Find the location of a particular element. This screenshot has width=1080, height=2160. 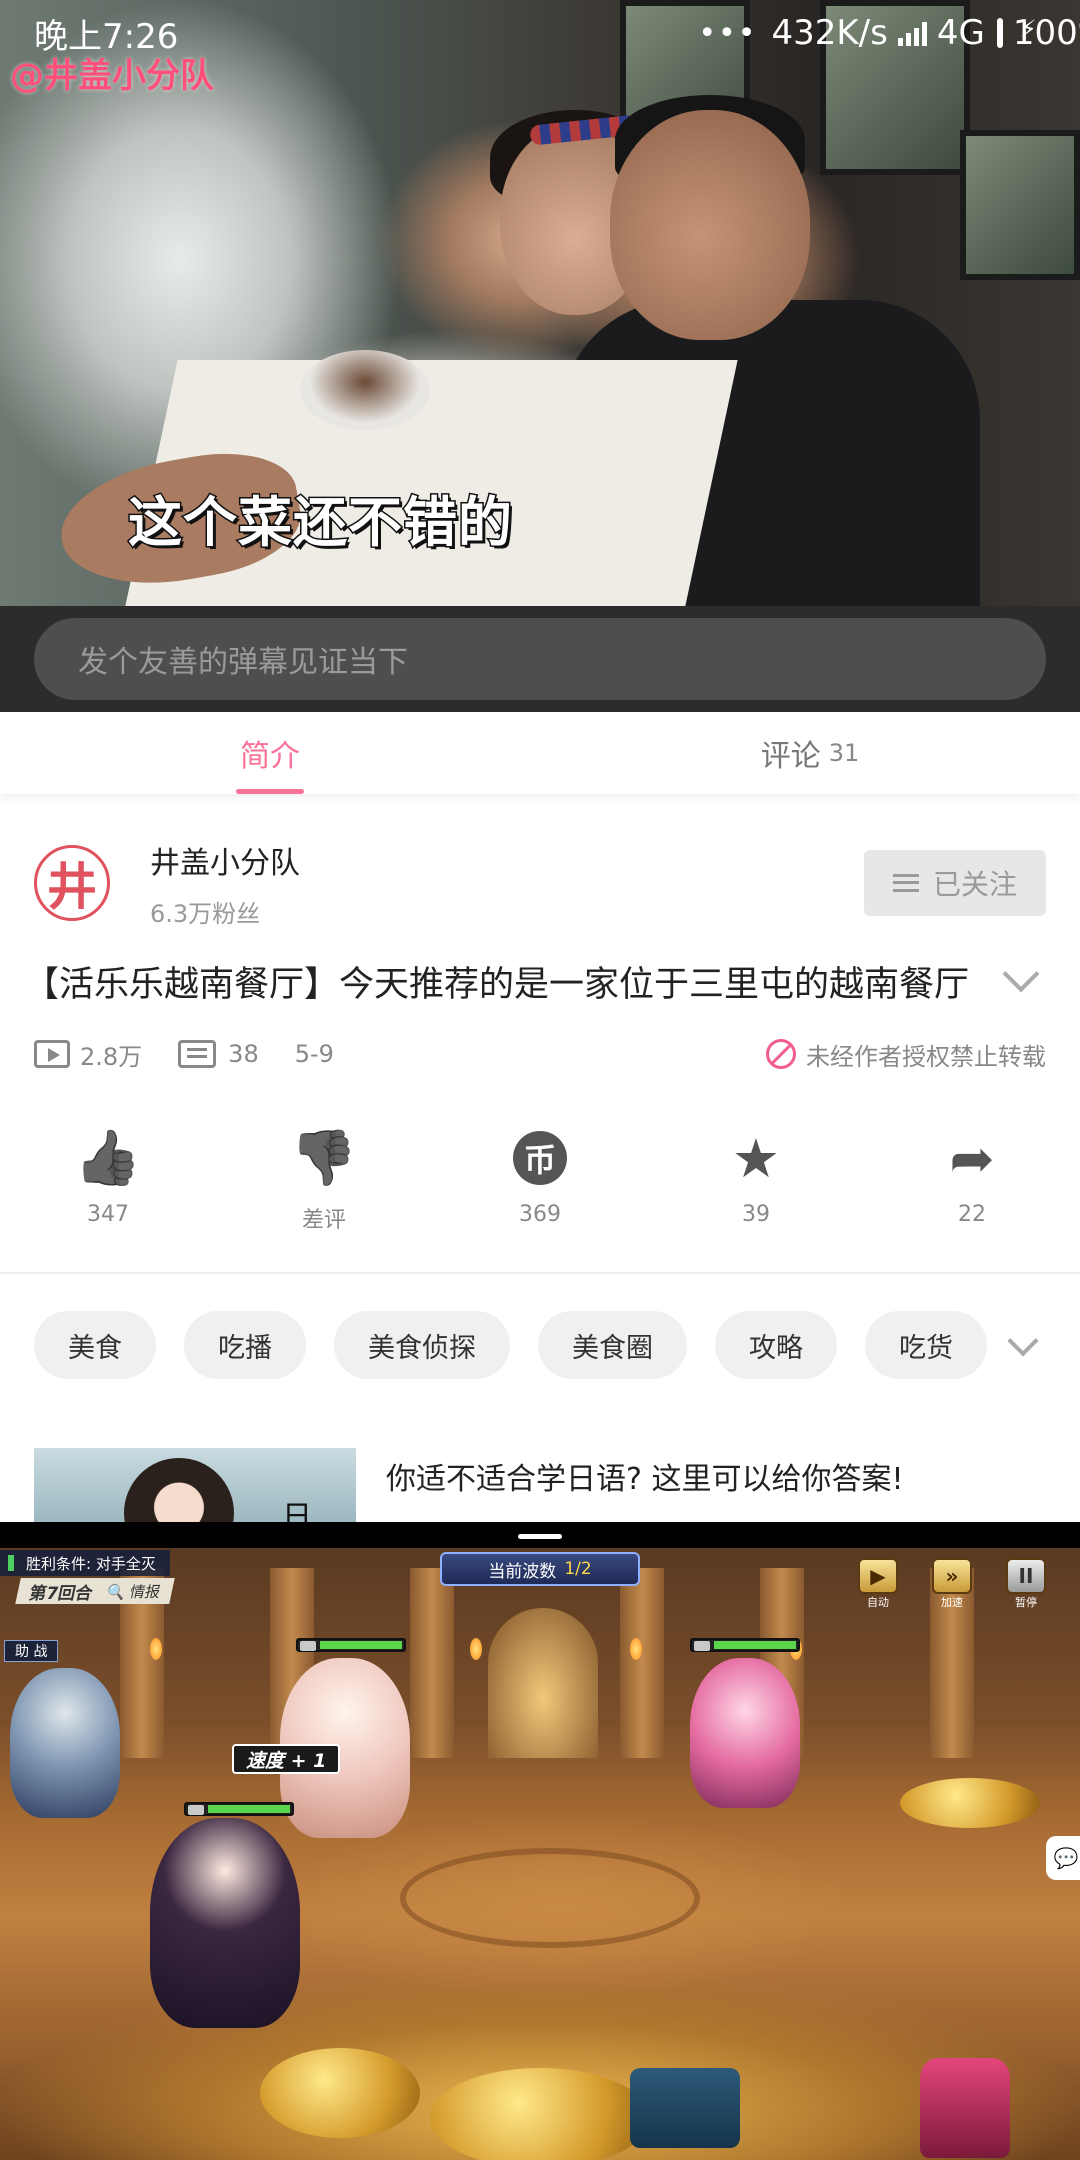

share-button: ➦ 22 is located at coordinates (972, 1182).